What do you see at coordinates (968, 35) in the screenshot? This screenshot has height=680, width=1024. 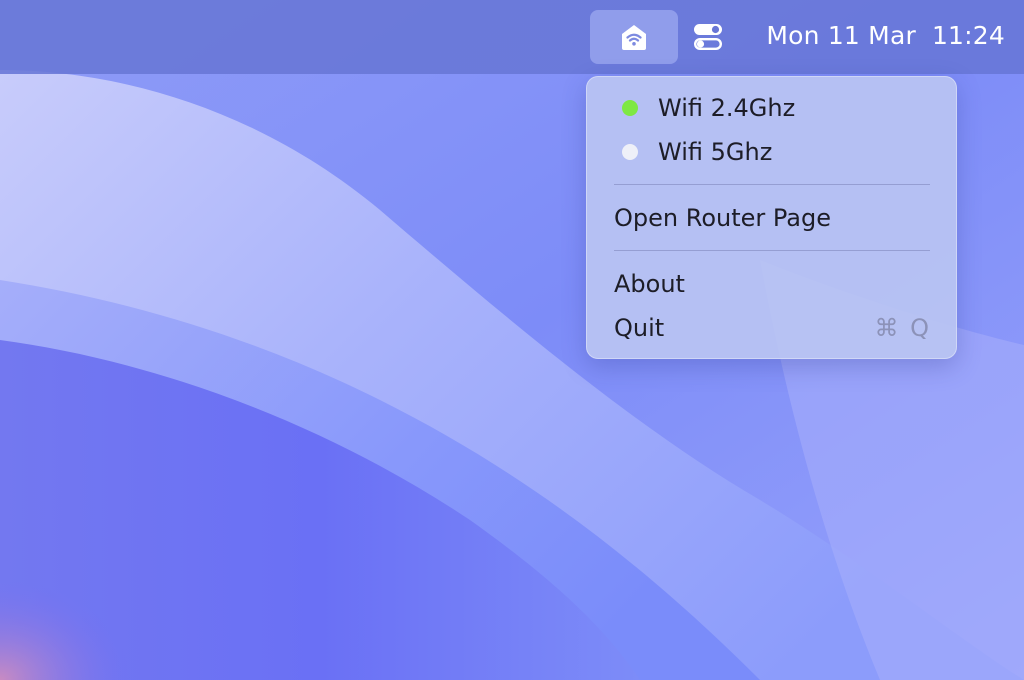 I see `menubar-time: 11:24` at bounding box center [968, 35].